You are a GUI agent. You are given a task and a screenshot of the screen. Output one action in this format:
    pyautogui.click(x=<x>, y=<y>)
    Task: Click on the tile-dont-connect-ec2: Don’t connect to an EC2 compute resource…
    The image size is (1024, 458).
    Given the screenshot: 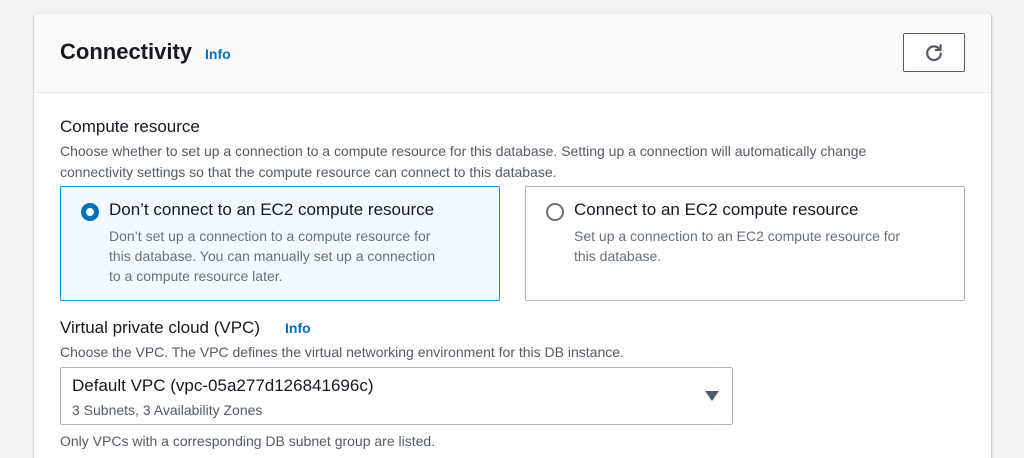 What is the action you would take?
    pyautogui.click(x=280, y=243)
    